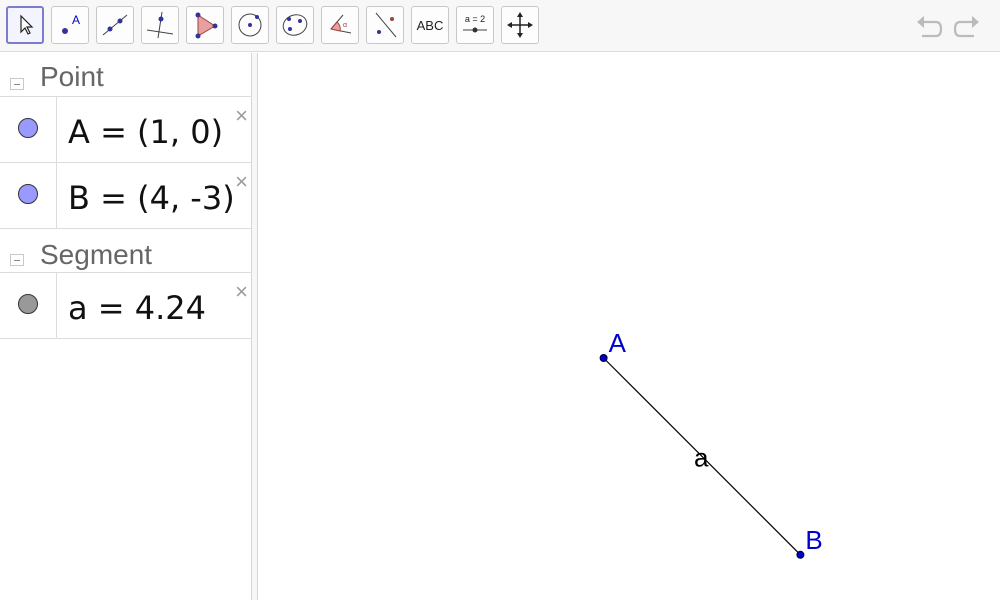 The image size is (1000, 605). I want to click on category-header-segment: Segment, so click(126, 251).